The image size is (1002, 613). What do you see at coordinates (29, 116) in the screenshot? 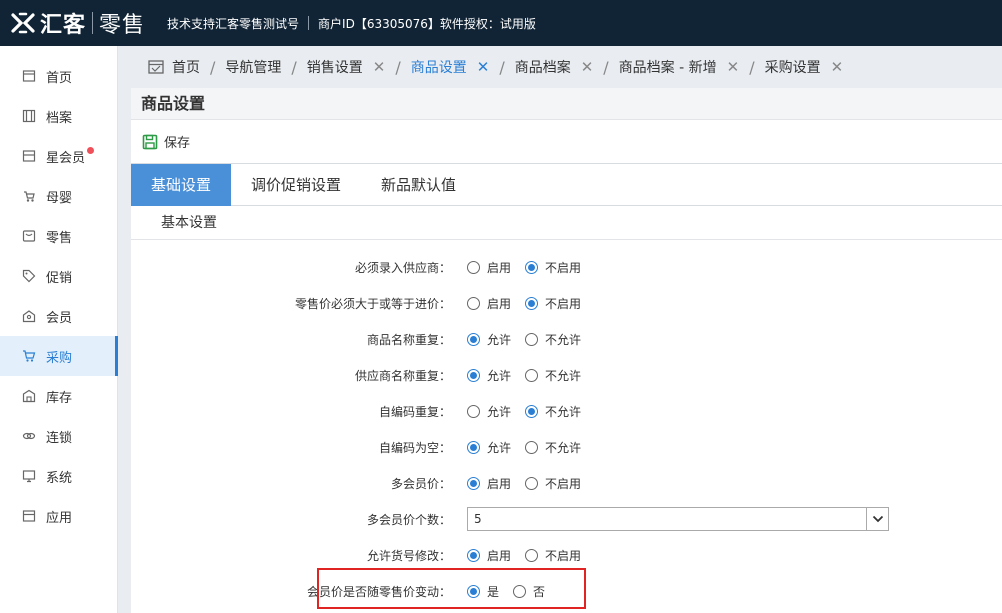
I see `archive-icon` at bounding box center [29, 116].